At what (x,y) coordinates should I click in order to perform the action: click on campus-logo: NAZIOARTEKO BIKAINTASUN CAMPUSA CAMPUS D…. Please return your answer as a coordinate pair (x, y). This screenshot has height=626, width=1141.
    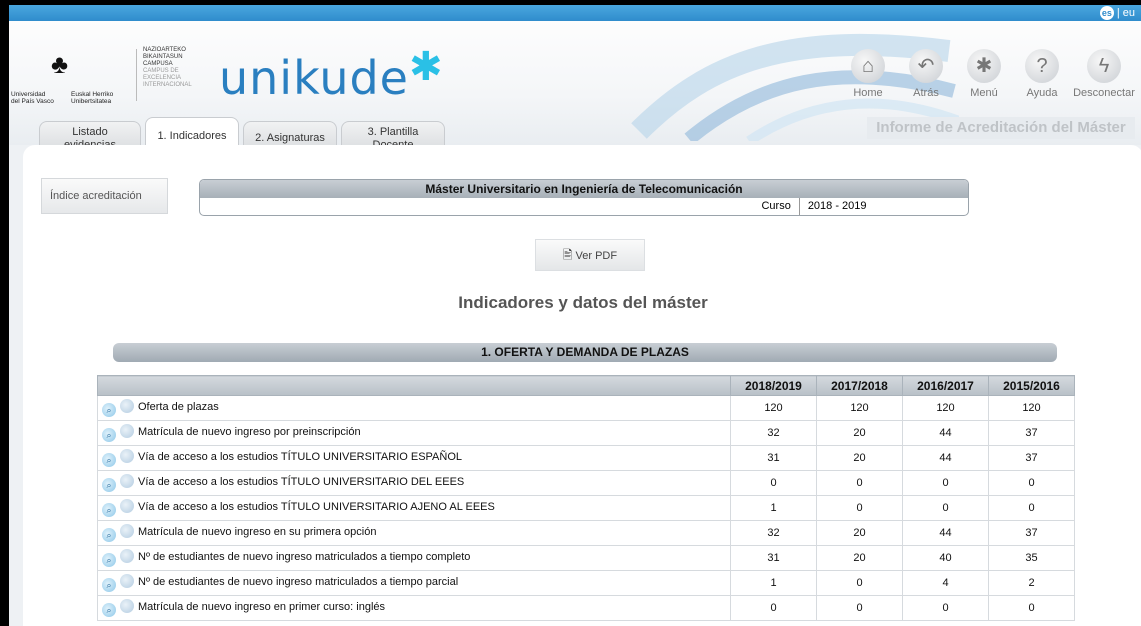
    Looking at the image, I should click on (183, 68).